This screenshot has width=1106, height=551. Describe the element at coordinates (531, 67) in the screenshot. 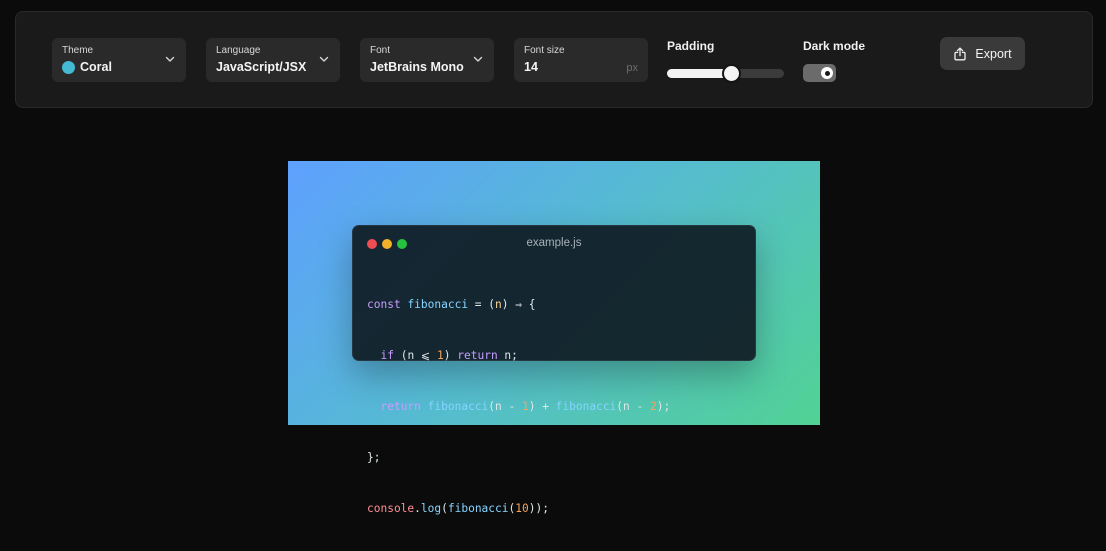

I see `font-size-value: 14` at that location.